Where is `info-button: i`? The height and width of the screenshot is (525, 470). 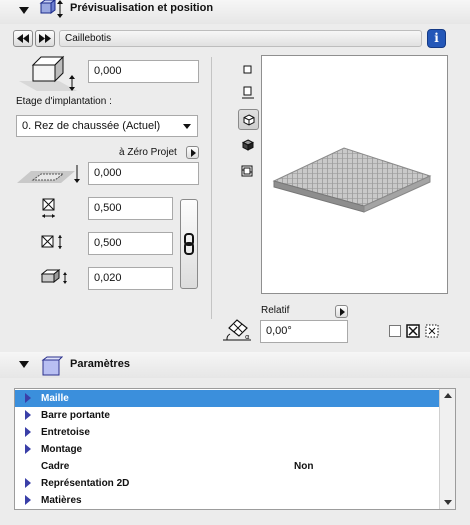 info-button: i is located at coordinates (436, 38).